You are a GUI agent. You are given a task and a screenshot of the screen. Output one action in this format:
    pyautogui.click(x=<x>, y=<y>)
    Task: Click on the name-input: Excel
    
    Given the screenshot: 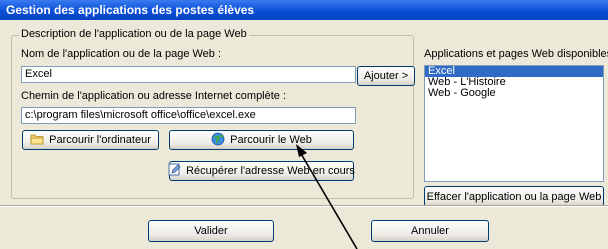 What is the action you would take?
    pyautogui.click(x=188, y=74)
    